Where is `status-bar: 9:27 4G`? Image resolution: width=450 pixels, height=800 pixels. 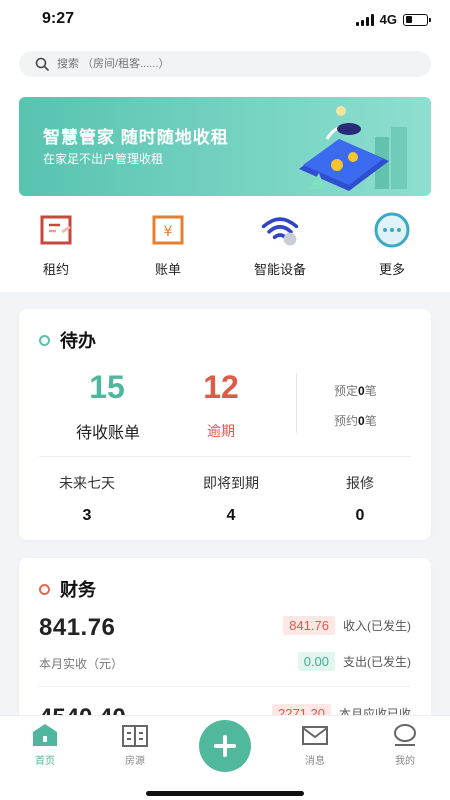
status-bar: 9:27 4G is located at coordinates (225, 20).